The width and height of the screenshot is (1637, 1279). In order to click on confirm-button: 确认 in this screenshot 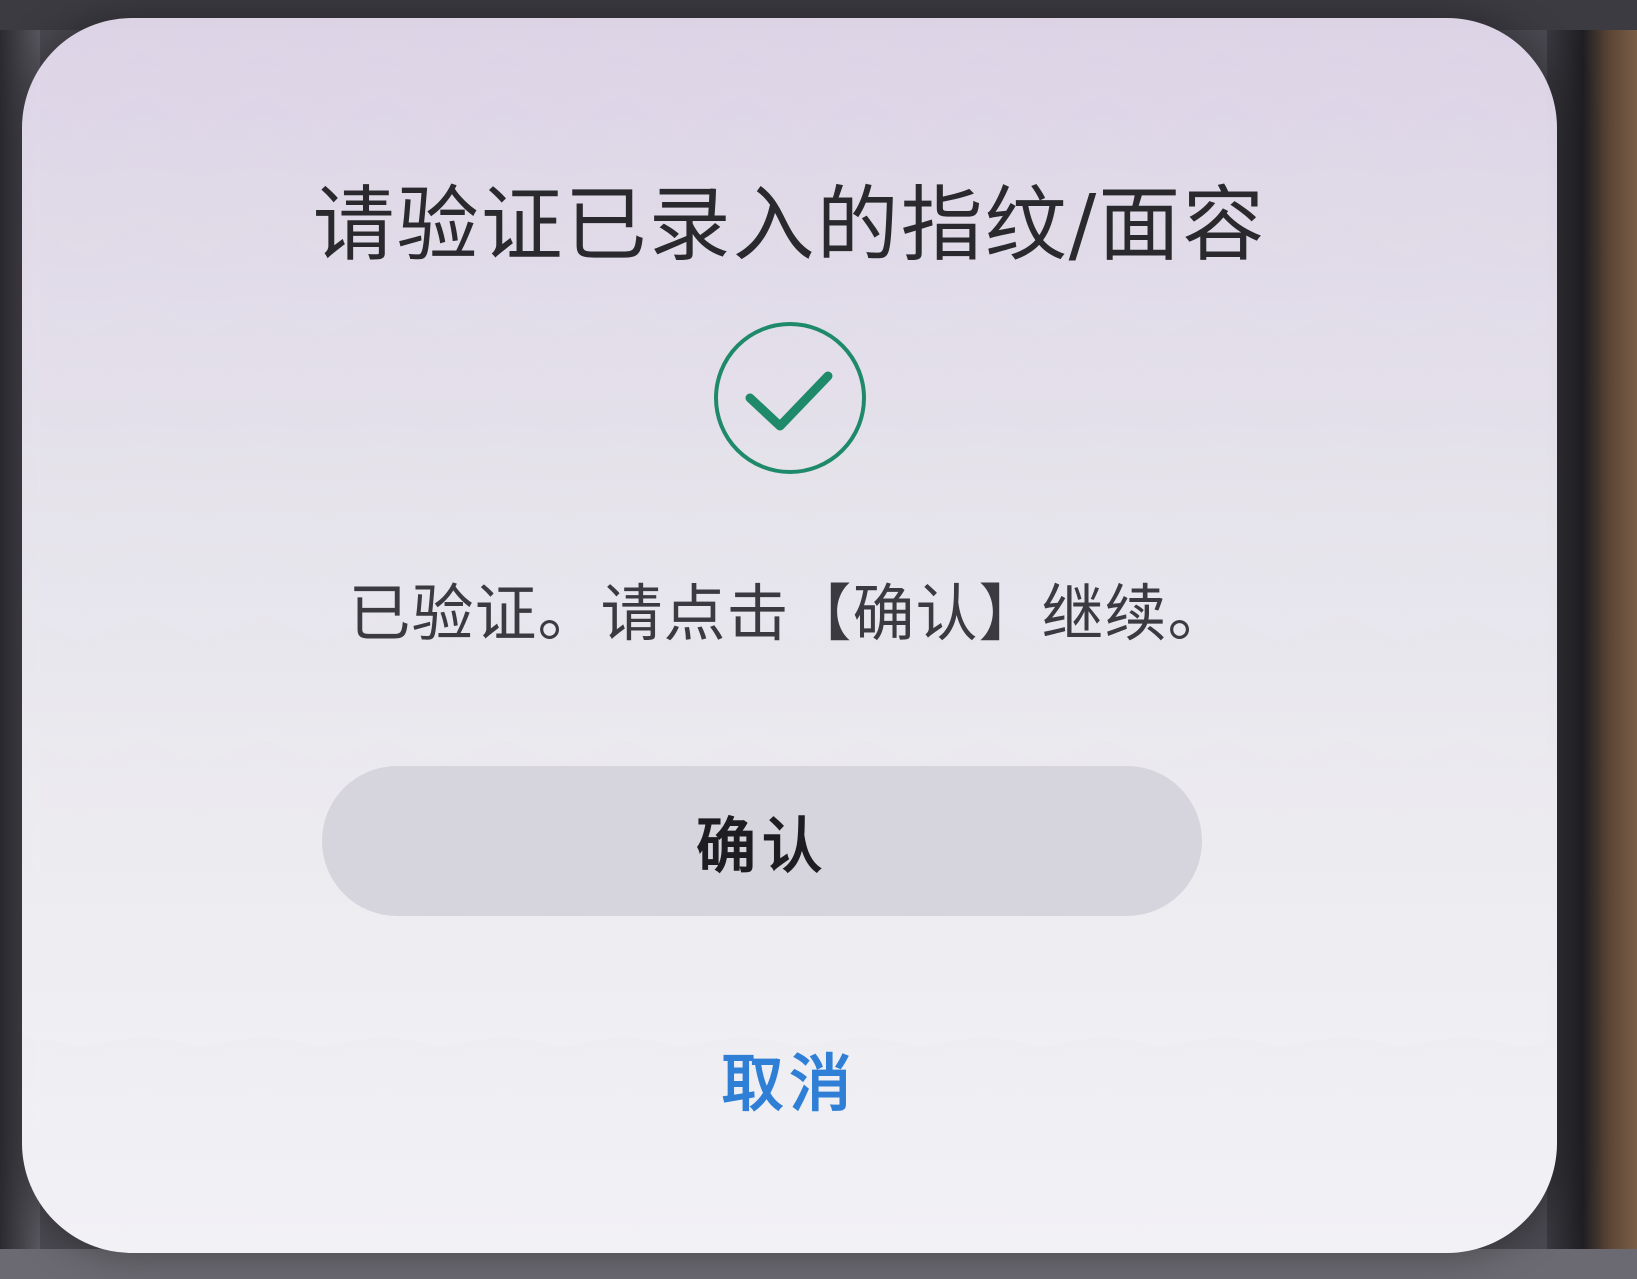, I will do `click(762, 841)`.